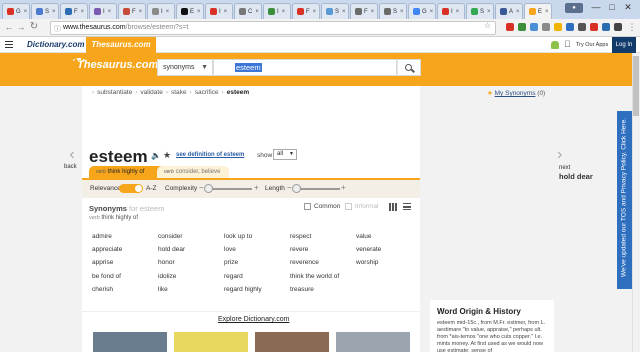  I want to click on browser-menu-icon: ⋮, so click(632, 27).